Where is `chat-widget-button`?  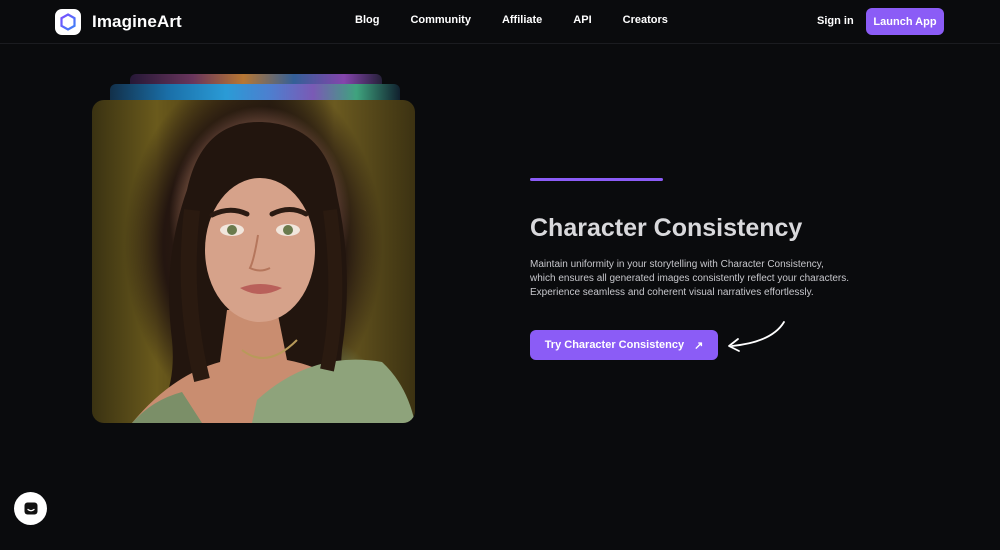 chat-widget-button is located at coordinates (30, 508).